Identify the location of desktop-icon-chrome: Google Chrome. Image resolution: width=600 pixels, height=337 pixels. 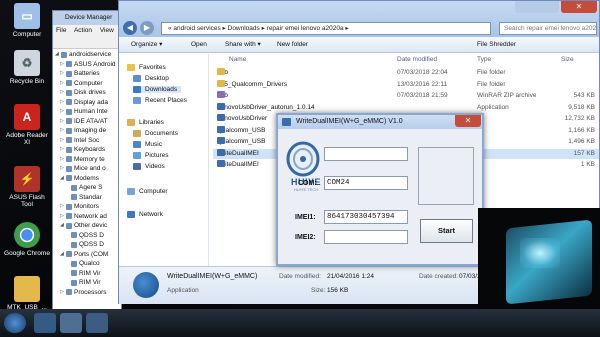
(27, 239).